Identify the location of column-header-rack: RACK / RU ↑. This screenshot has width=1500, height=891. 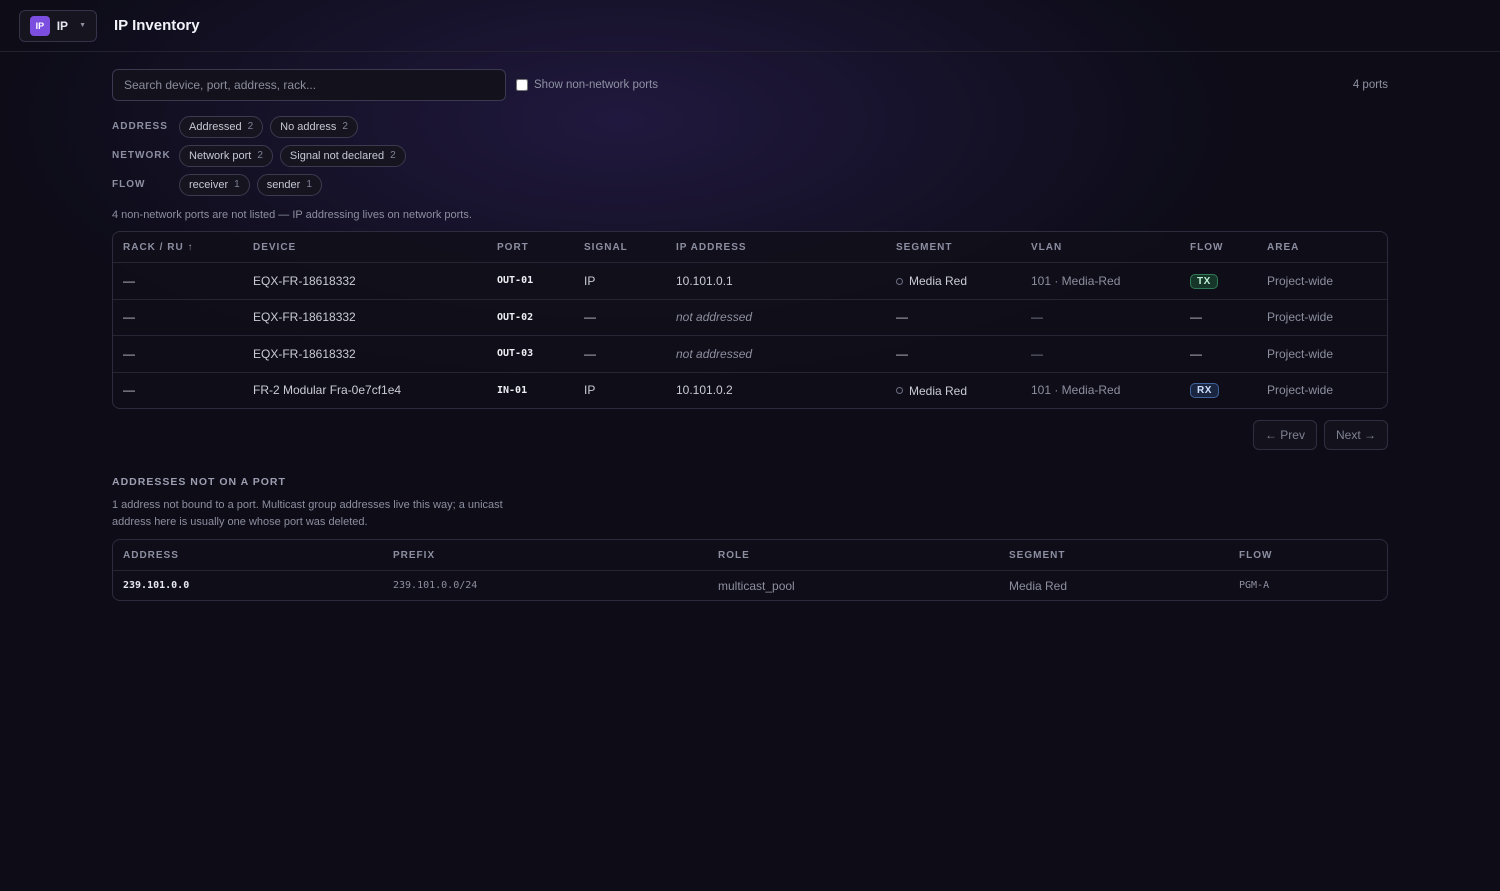
(178, 247).